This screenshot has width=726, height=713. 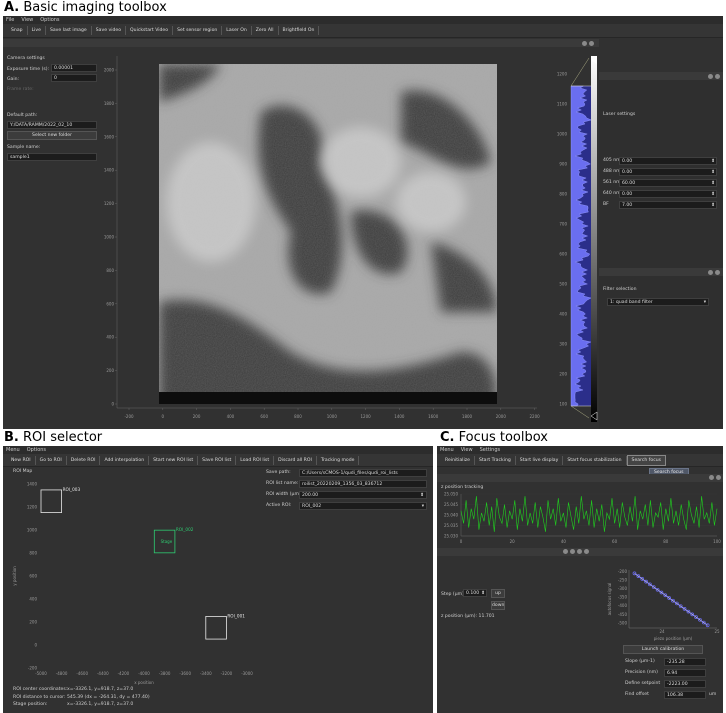 What do you see at coordinates (663, 649) in the screenshot?
I see `launch-calibration-button: Launch calibration` at bounding box center [663, 649].